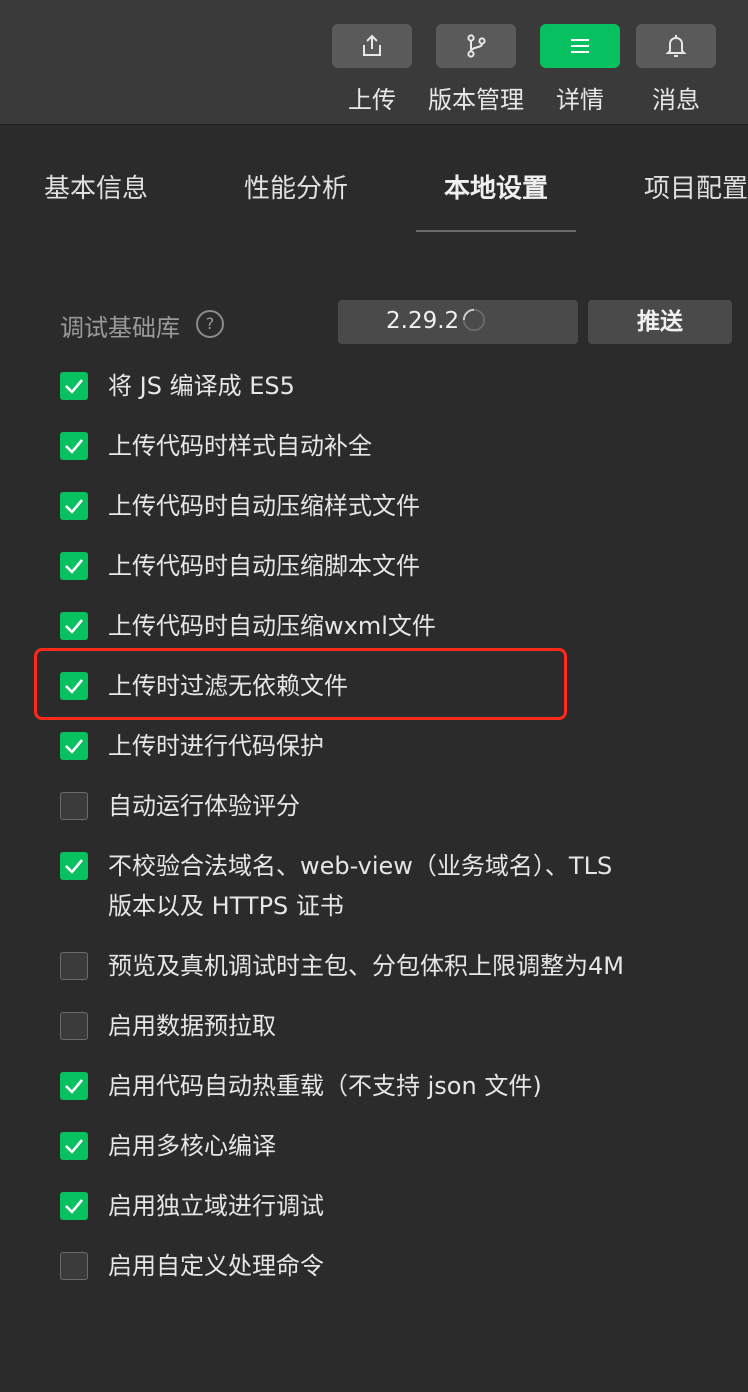 Image resolution: width=748 pixels, height=1392 pixels. Describe the element at coordinates (660, 322) in the screenshot. I see `push-button: 推送` at that location.